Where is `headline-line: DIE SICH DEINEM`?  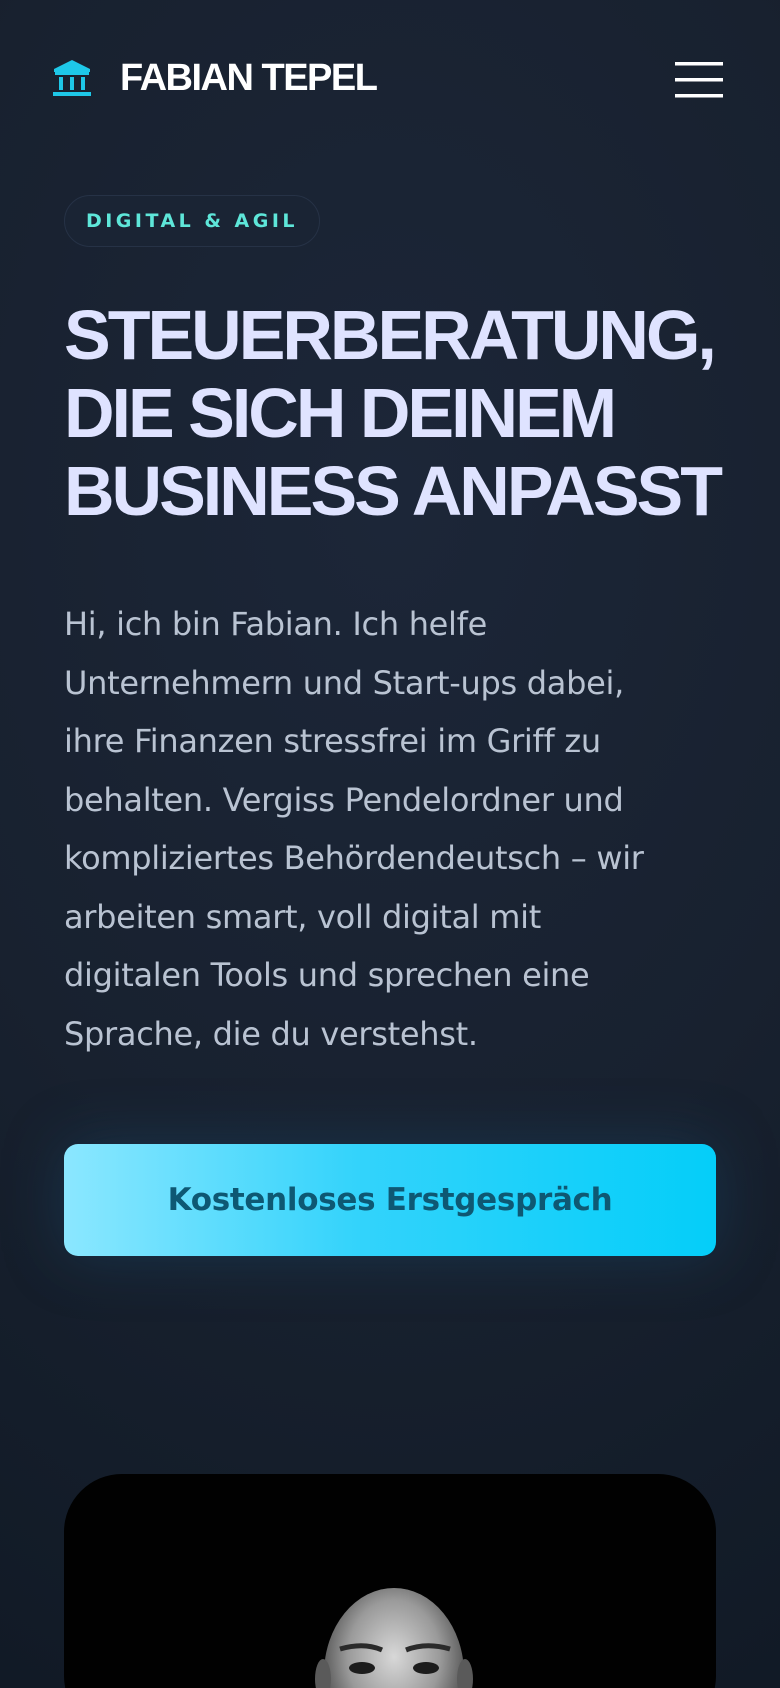 headline-line: DIE SICH DEINEM is located at coordinates (340, 413).